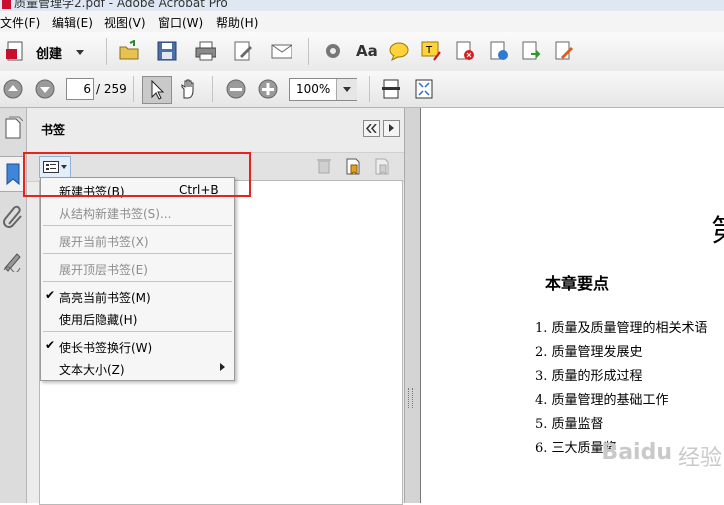 This screenshot has height=505, width=724. I want to click on expand-panel-button, so click(391, 128).